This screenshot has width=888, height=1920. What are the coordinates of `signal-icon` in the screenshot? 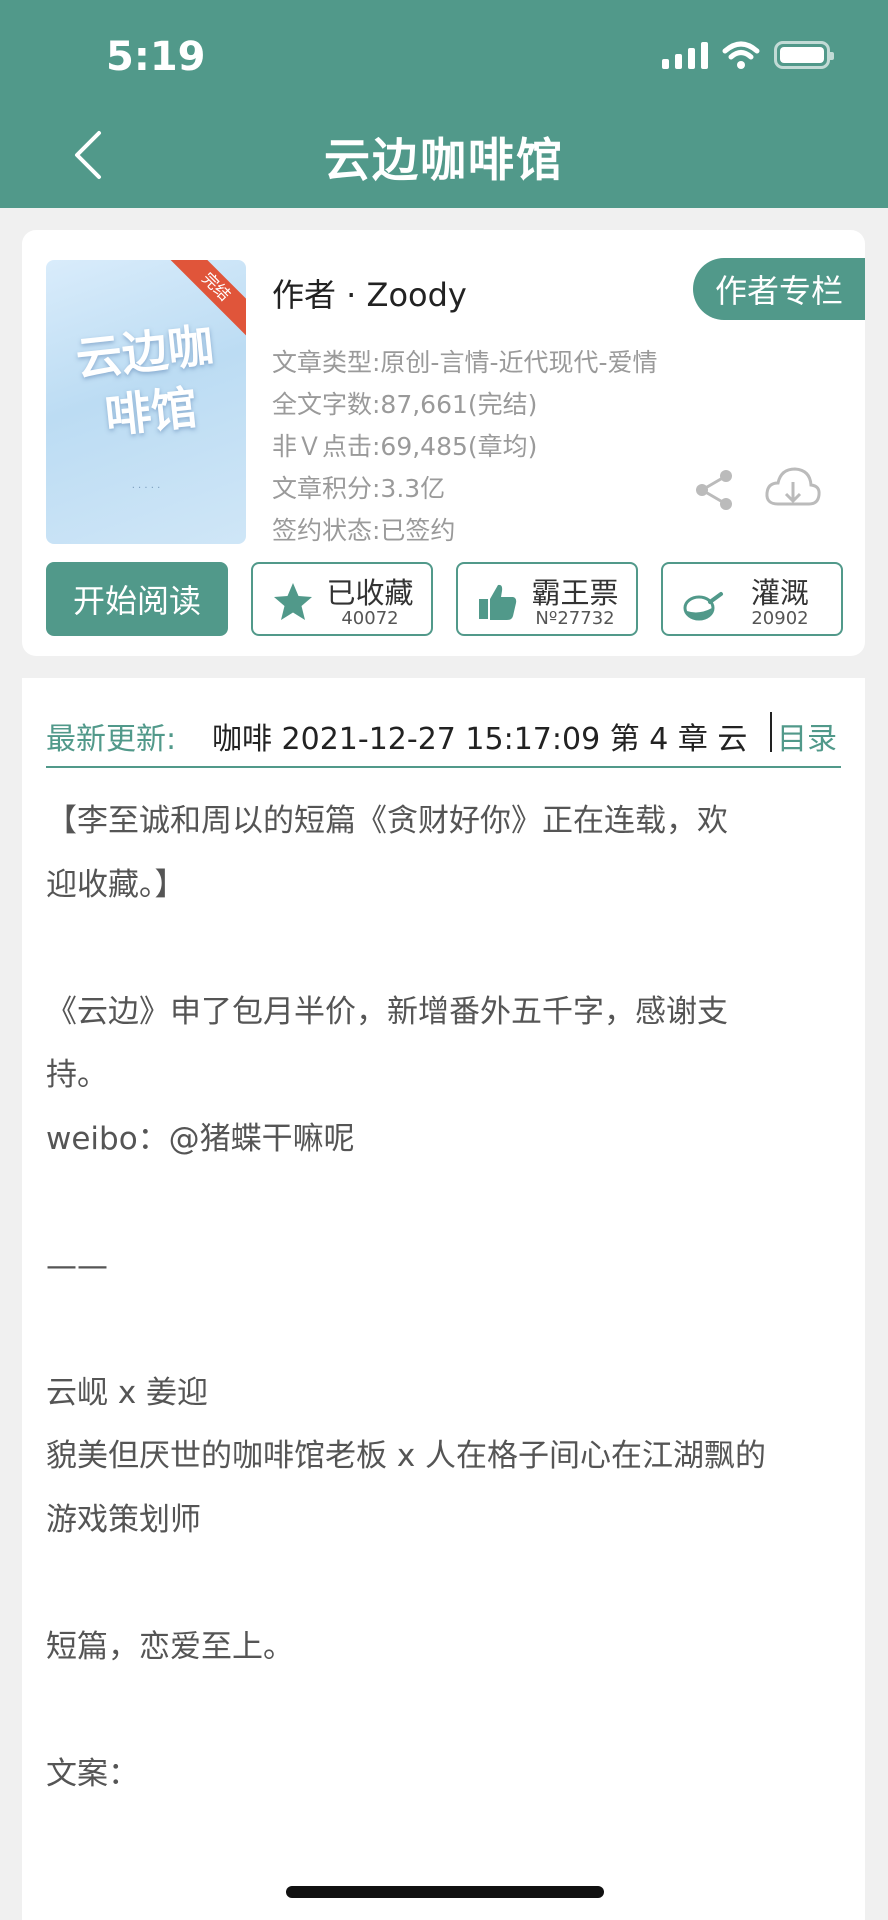 It's located at (685, 55).